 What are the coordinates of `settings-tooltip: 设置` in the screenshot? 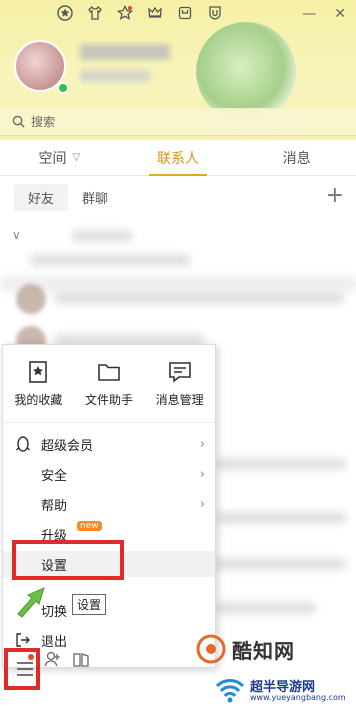 It's located at (89, 604).